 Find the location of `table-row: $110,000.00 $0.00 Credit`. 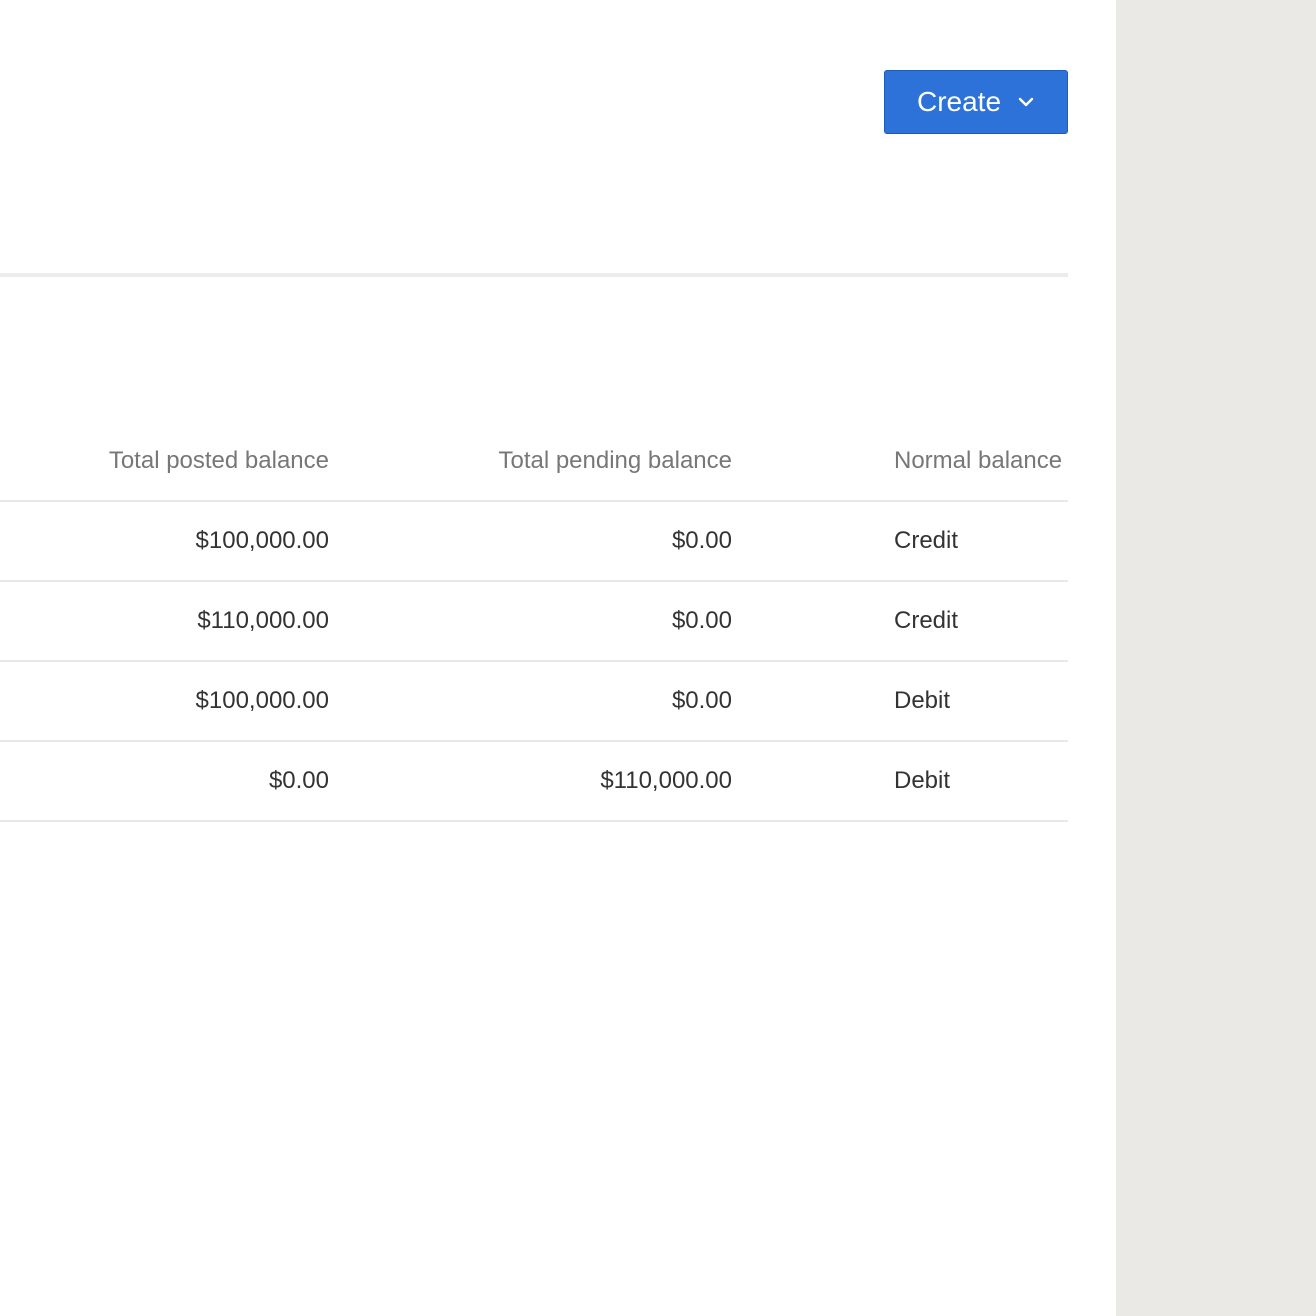

table-row: $110,000.00 $0.00 Credit is located at coordinates (534, 622).